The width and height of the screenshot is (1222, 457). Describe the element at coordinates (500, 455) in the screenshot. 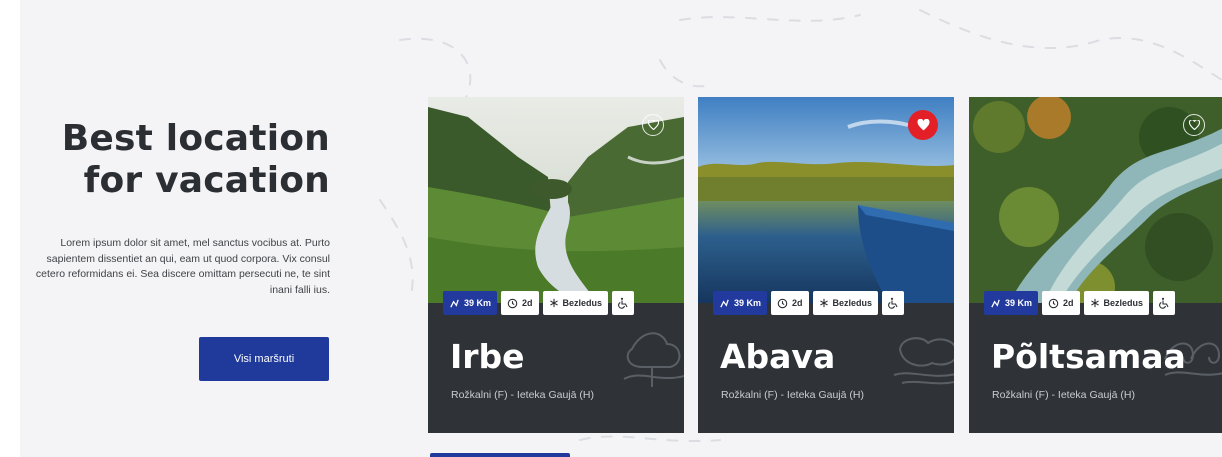

I see `slider-progress-bar` at that location.